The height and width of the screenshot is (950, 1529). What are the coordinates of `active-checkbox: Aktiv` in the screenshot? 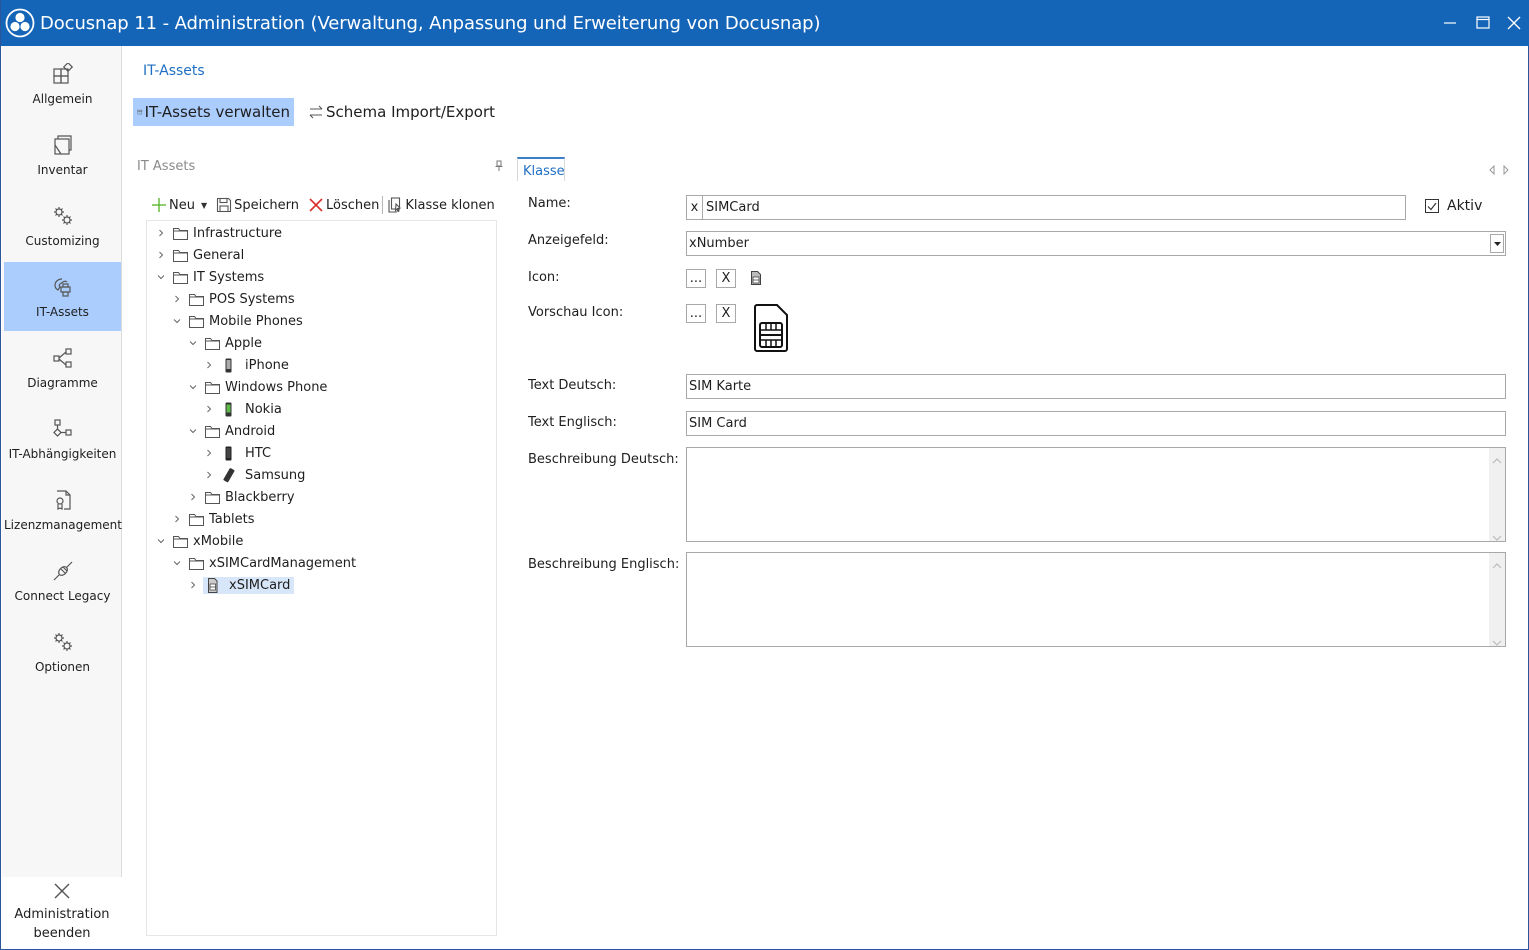 It's located at (1453, 206).